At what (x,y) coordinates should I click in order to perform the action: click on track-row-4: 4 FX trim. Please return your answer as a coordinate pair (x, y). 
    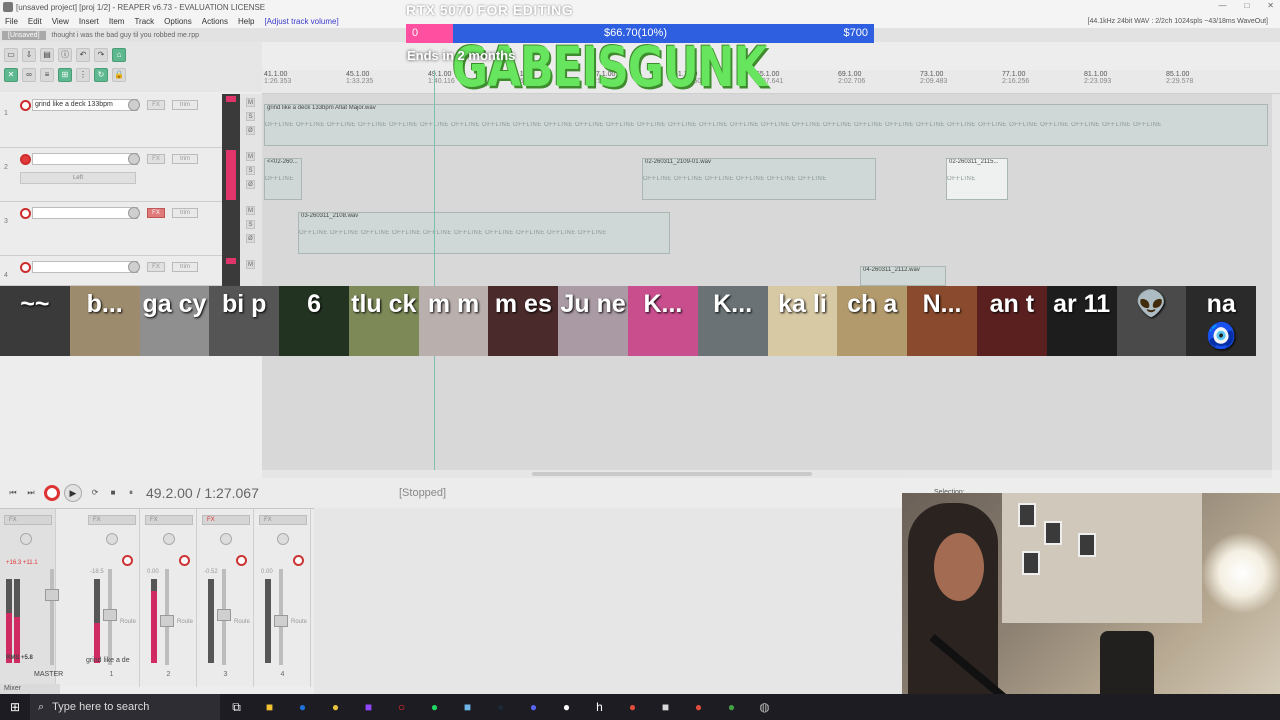
    Looking at the image, I should click on (111, 271).